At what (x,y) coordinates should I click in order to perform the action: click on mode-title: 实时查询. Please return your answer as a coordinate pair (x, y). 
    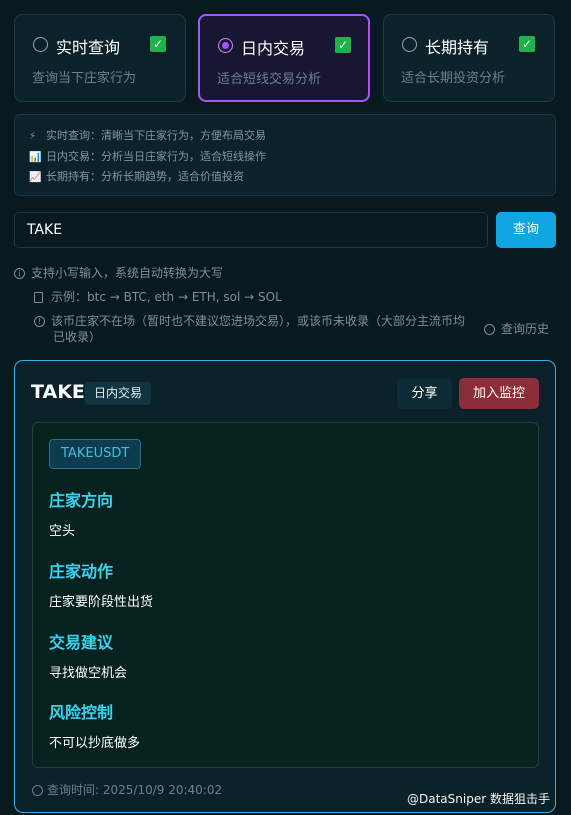
    Looking at the image, I should click on (88, 47).